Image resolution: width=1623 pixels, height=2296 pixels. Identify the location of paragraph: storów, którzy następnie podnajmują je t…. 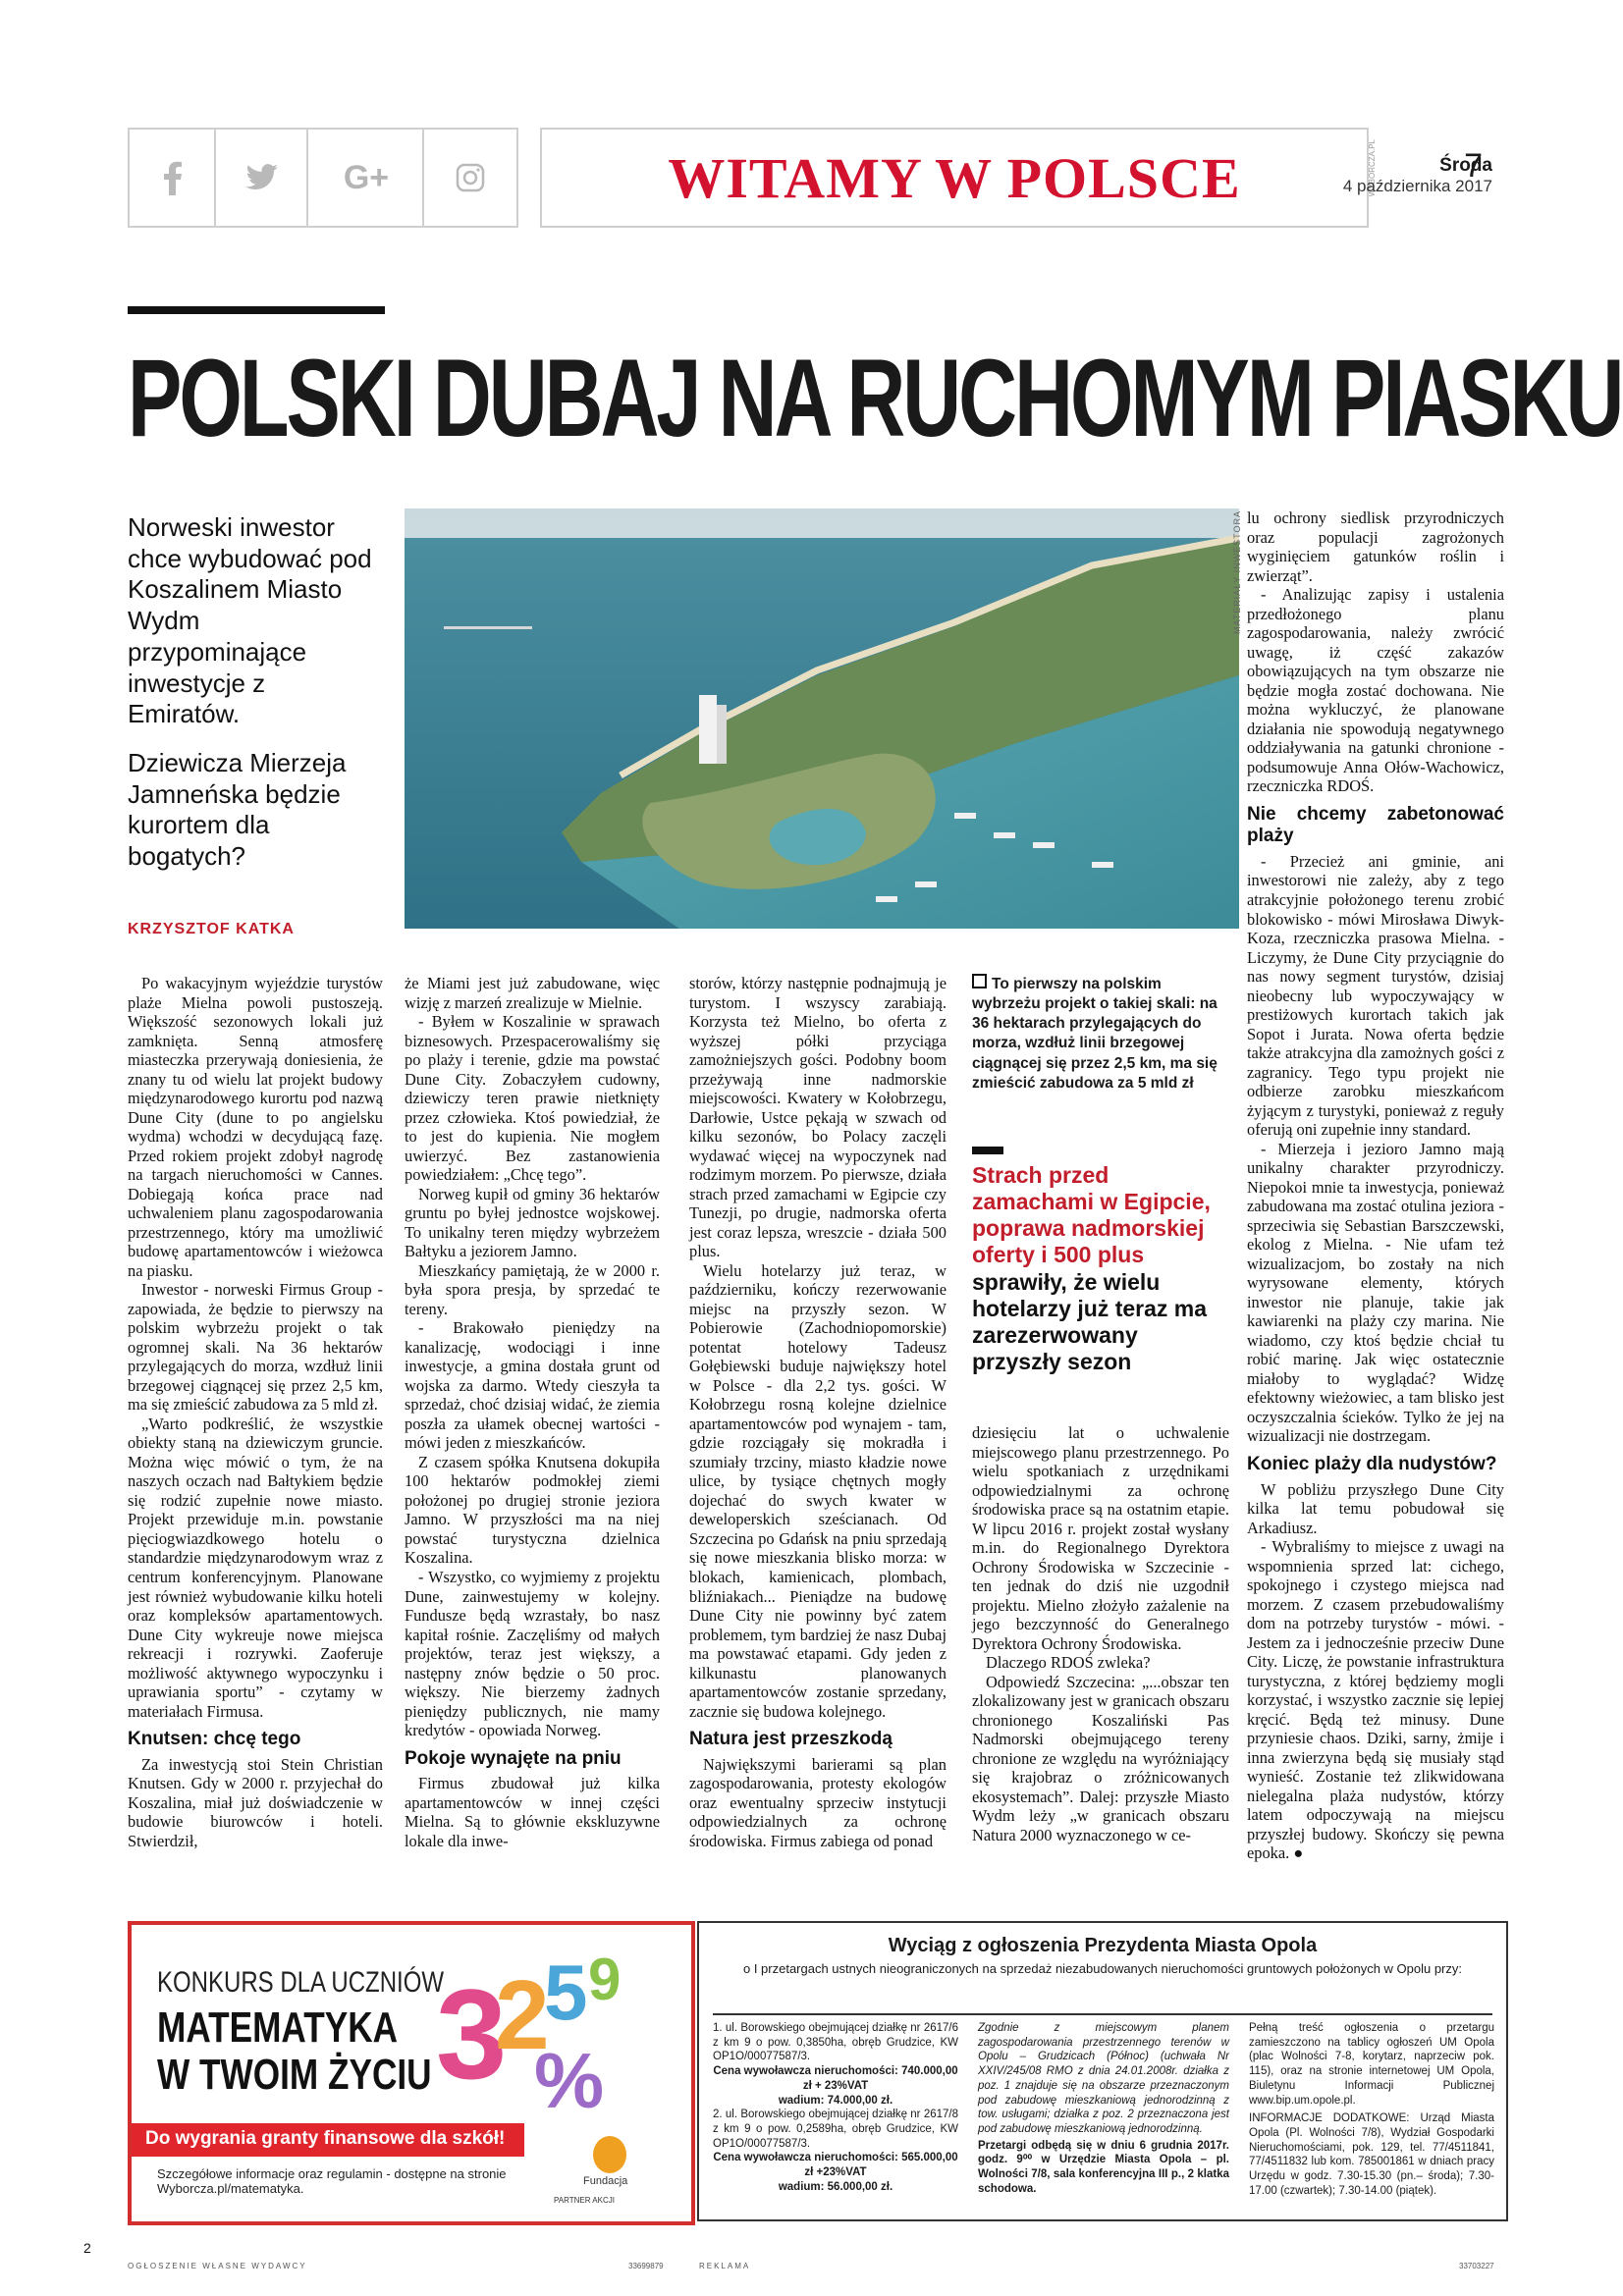
(818, 1117).